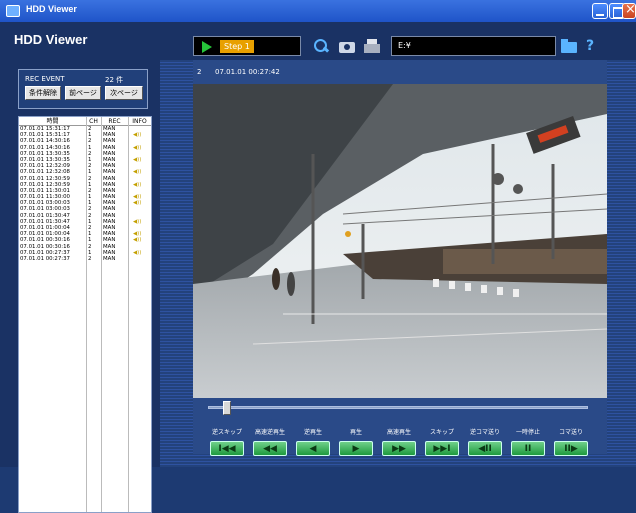 This screenshot has width=636, height=513. I want to click on search-icon, so click(321, 46).